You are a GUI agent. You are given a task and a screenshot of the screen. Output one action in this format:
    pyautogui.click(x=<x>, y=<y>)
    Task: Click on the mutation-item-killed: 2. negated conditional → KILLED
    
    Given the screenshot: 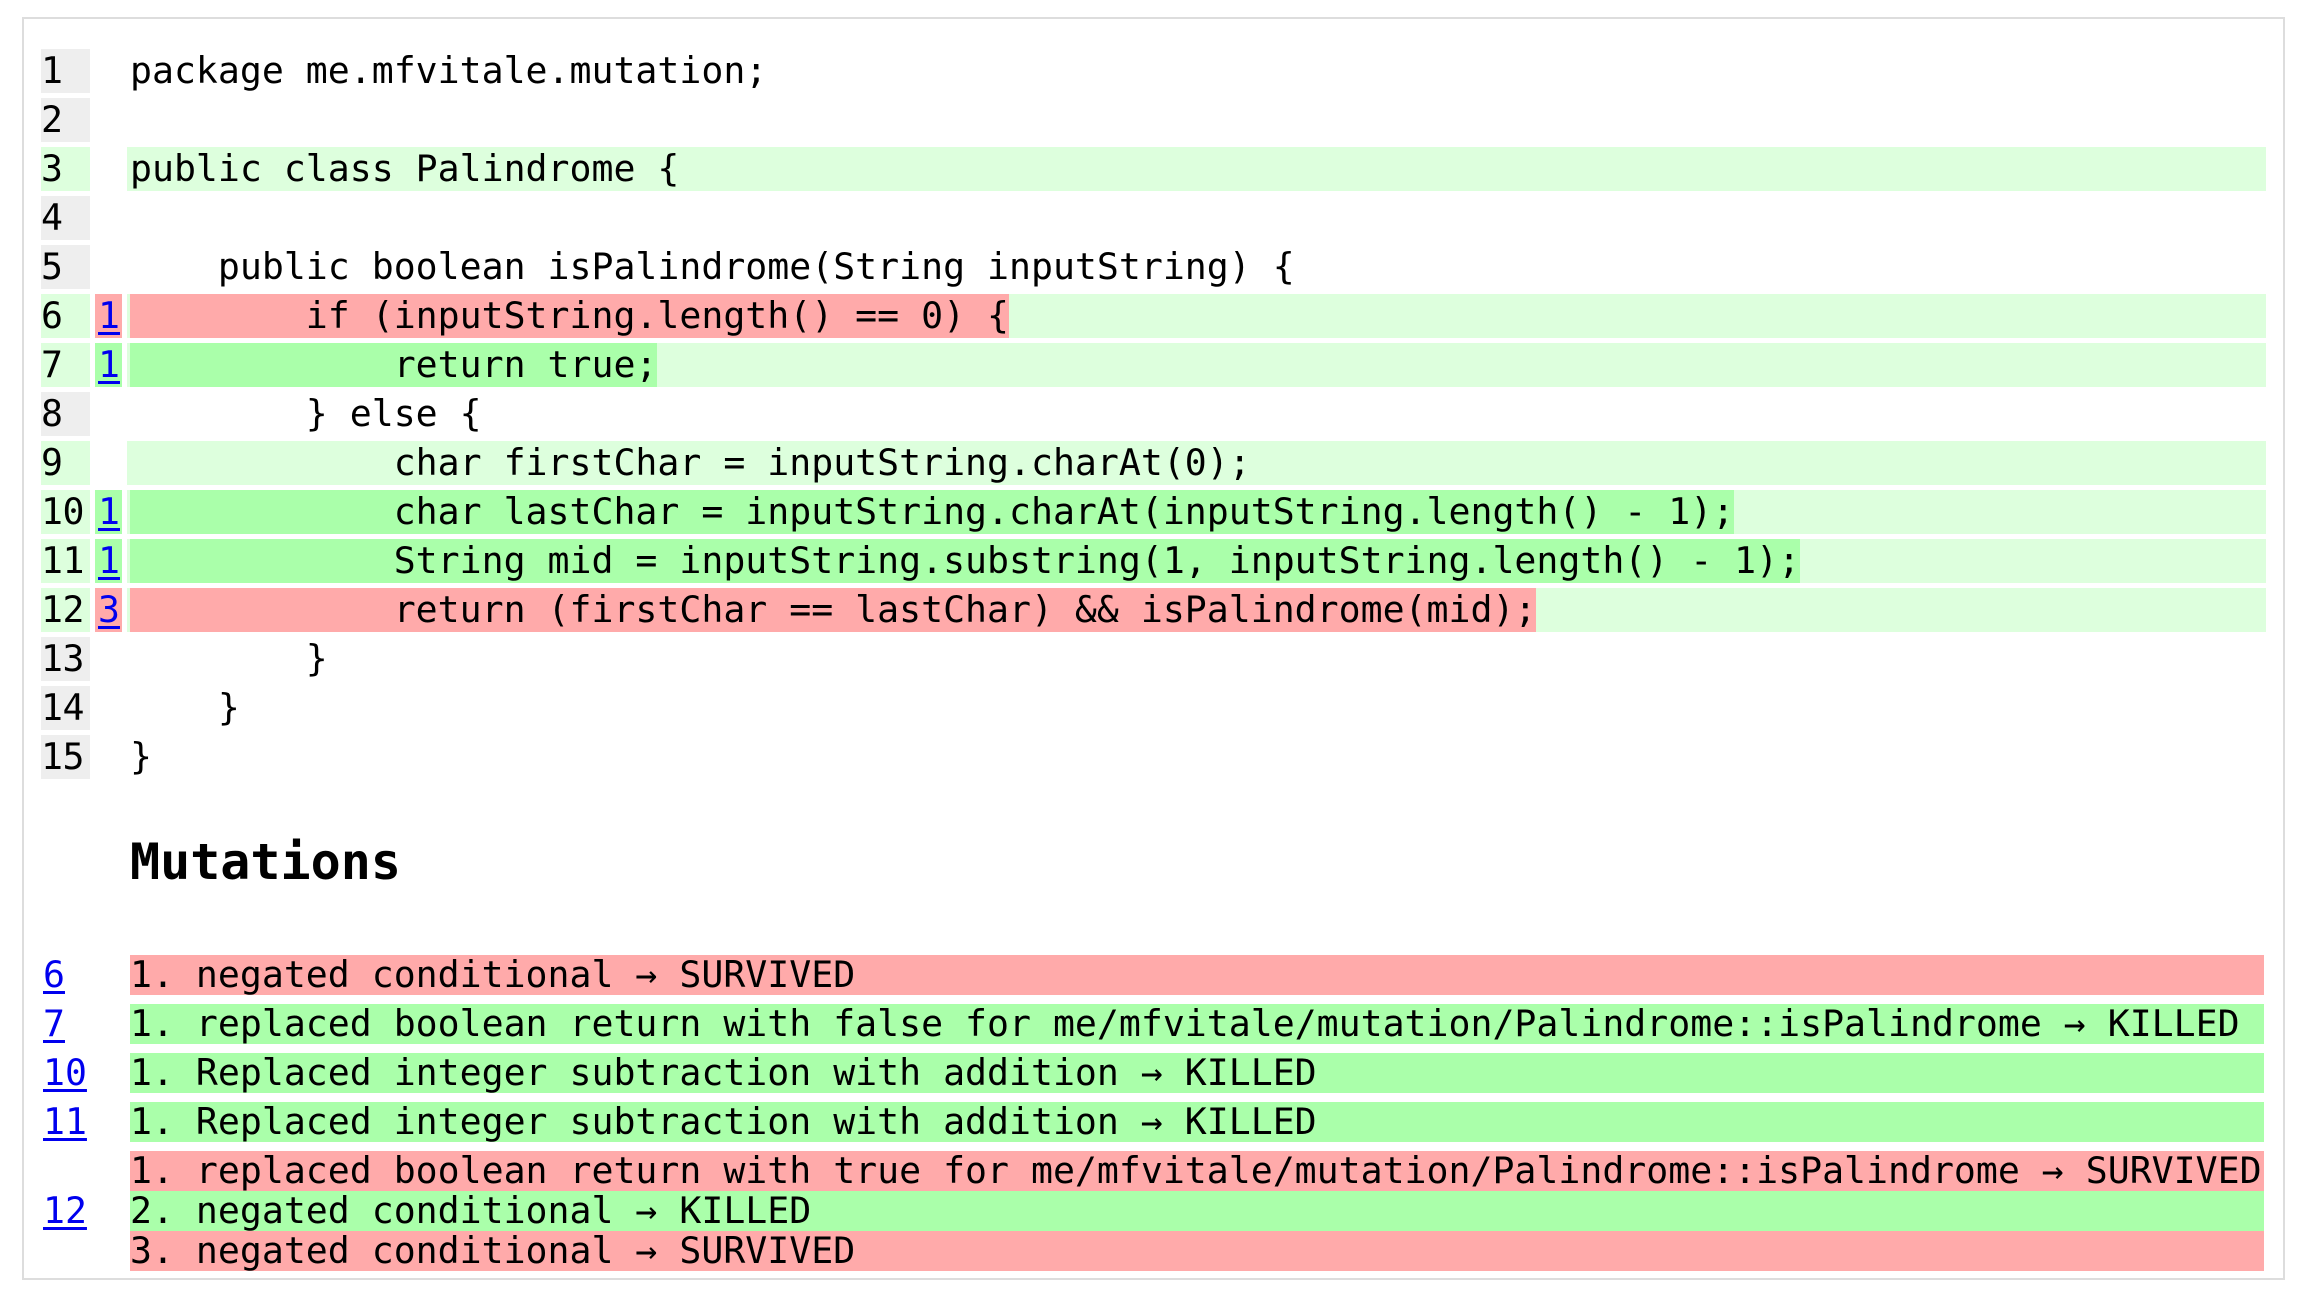 What is the action you would take?
    pyautogui.click(x=1197, y=1211)
    